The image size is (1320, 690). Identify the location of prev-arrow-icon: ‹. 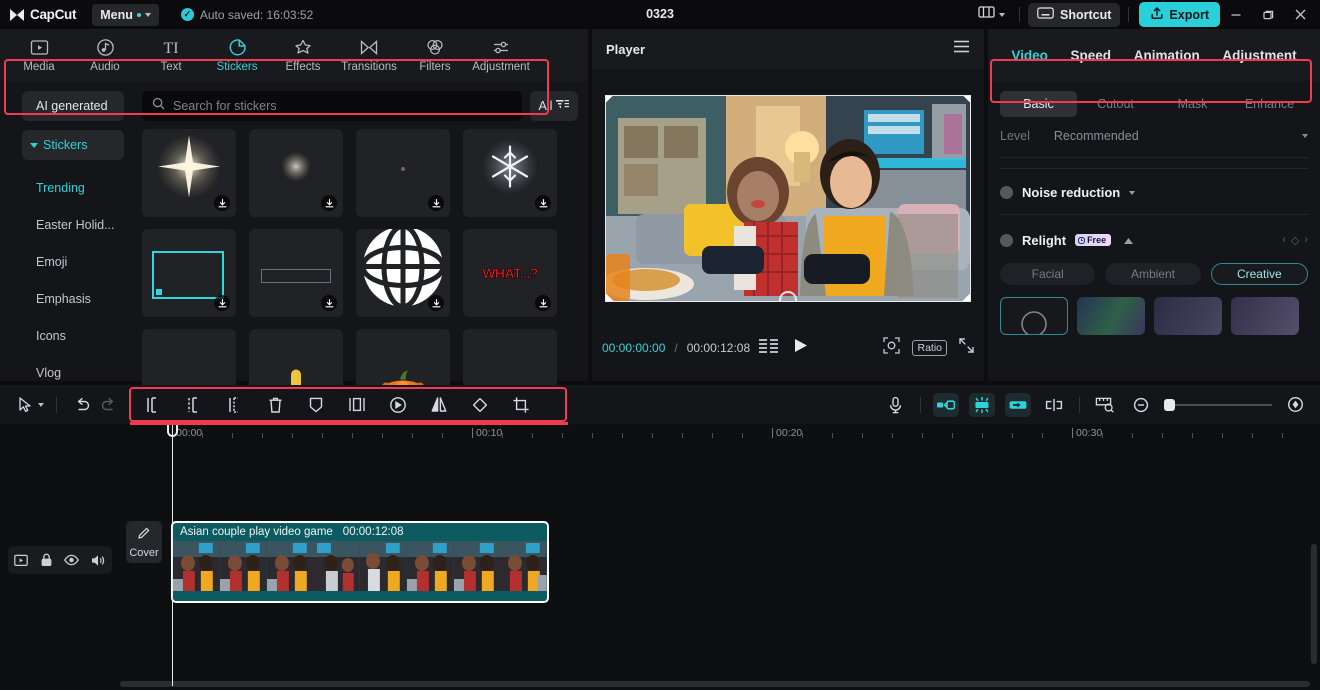
(1284, 240).